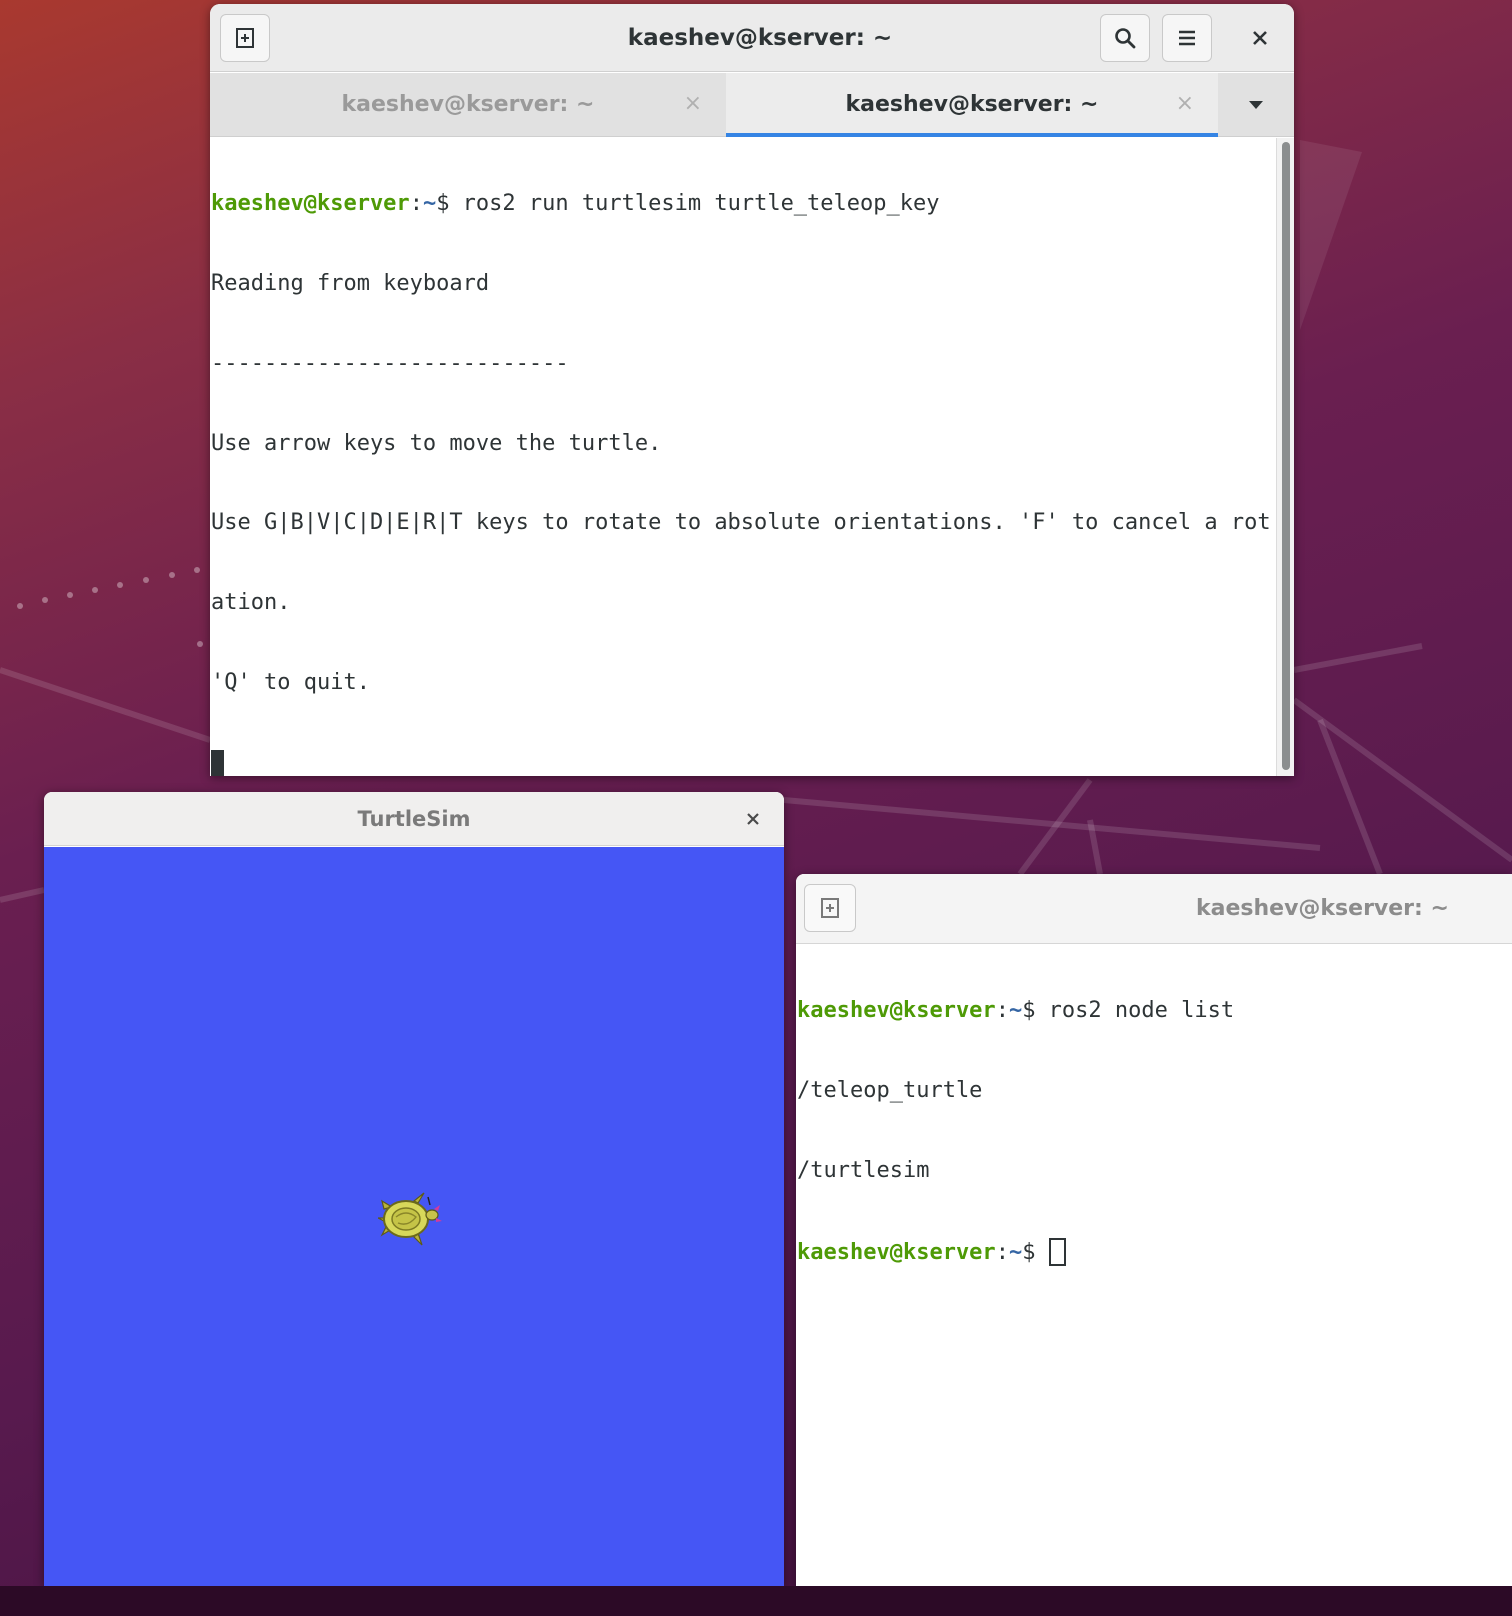  I want to click on prompt-line: kaeshev@kserver:~$, so click(1015, 1252).